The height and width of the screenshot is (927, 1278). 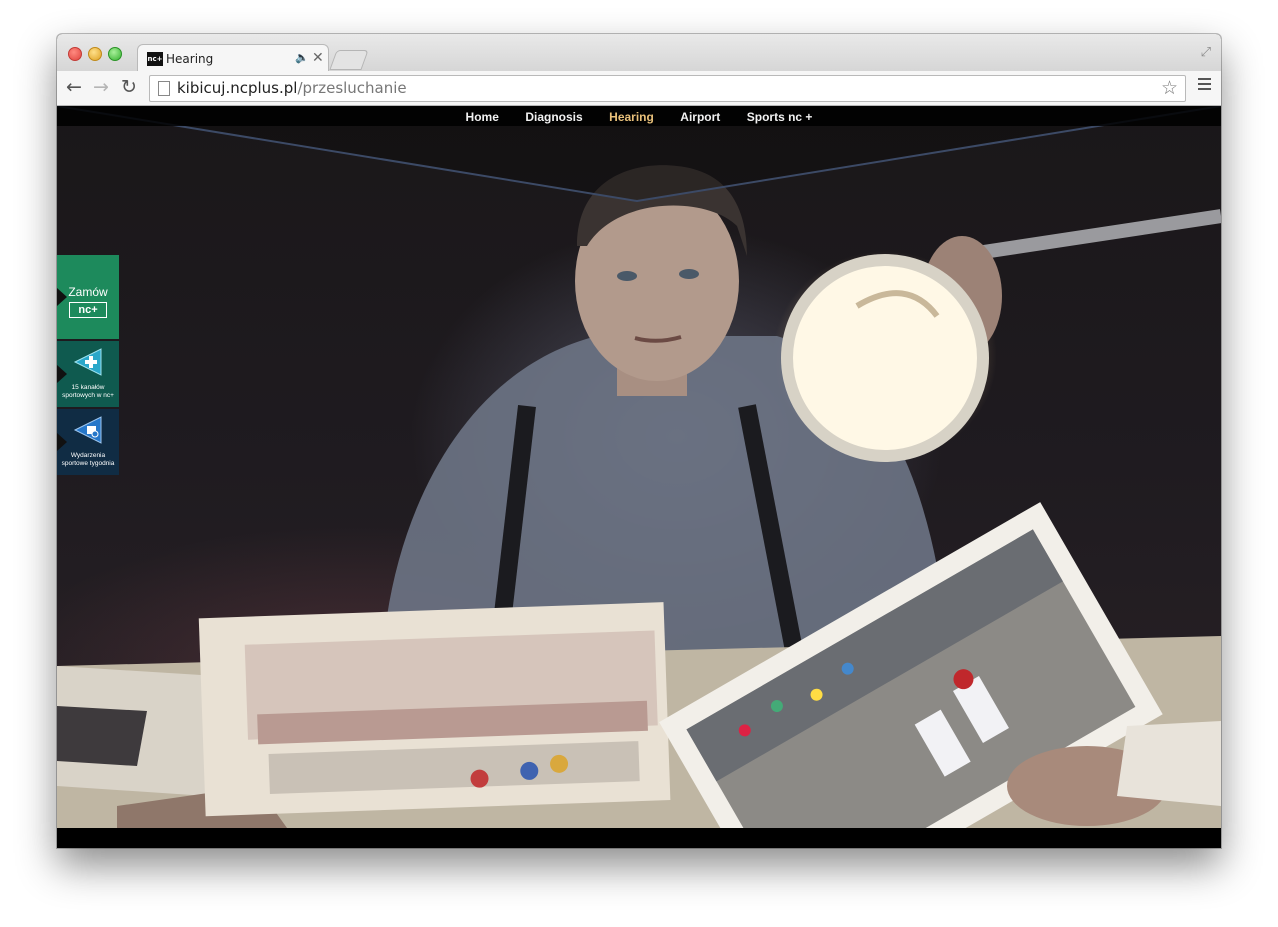 I want to click on close-tab-icon: ✕, so click(x=318, y=57).